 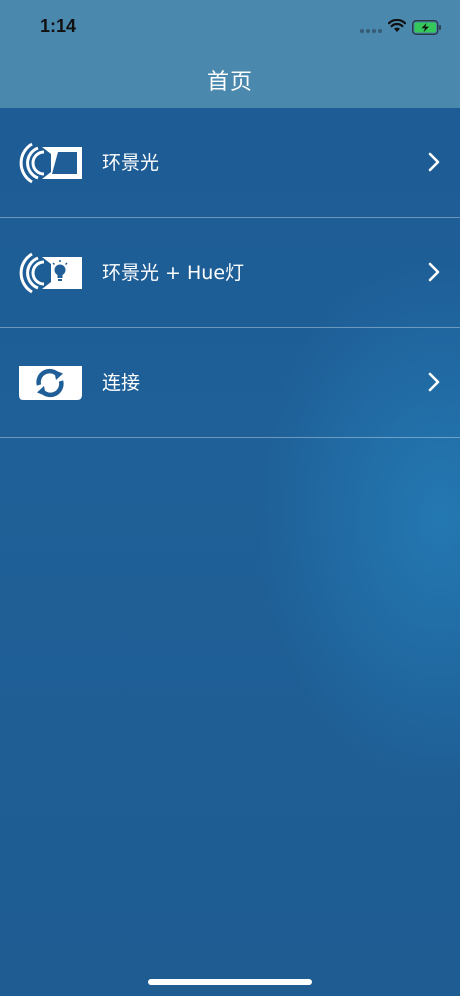 I want to click on menu-item-ambient-light: 环景光, so click(x=230, y=163).